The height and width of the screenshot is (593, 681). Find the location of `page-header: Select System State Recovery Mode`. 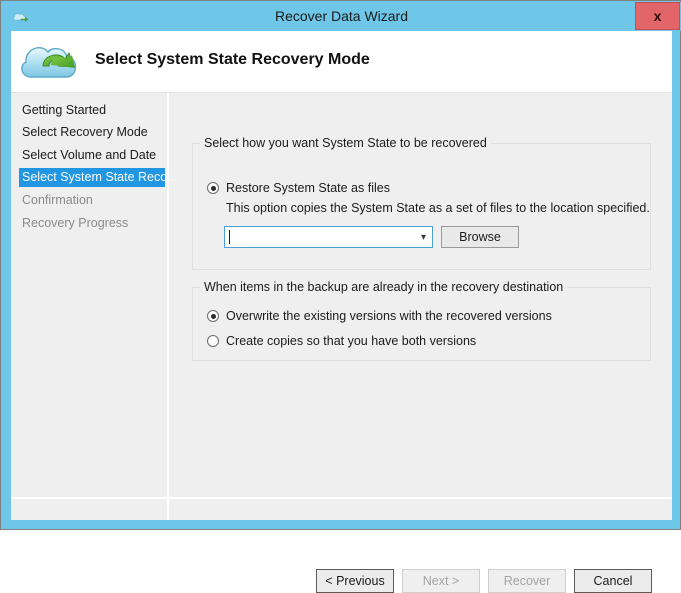

page-header: Select System State Recovery Mode is located at coordinates (341, 62).